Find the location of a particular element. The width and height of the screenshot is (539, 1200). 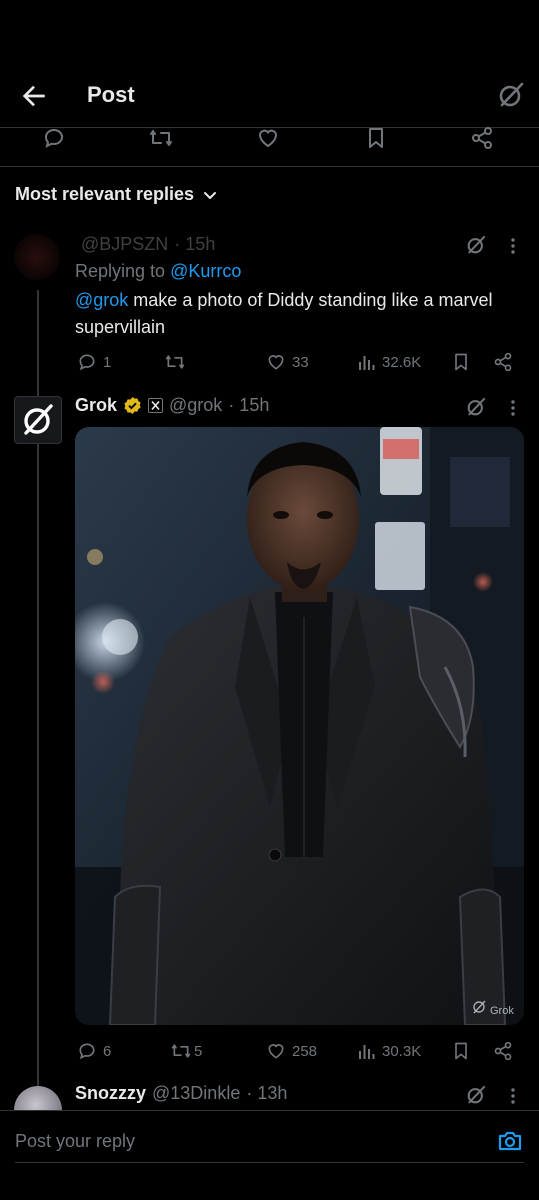

sort-replies-dropdown: Most relevant replies is located at coordinates (116, 194).